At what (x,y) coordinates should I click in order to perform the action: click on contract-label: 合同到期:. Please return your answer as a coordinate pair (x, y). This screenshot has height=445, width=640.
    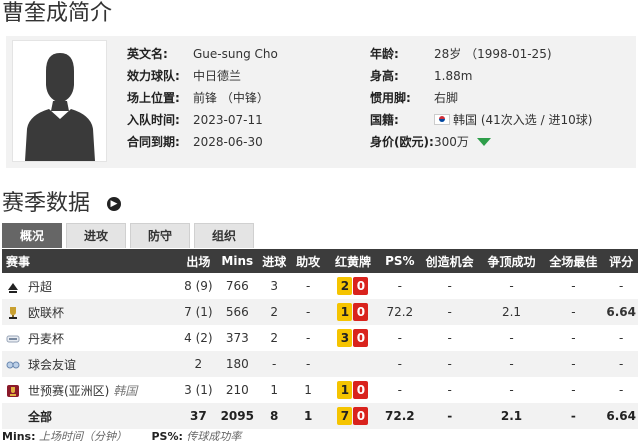
    Looking at the image, I should click on (153, 142).